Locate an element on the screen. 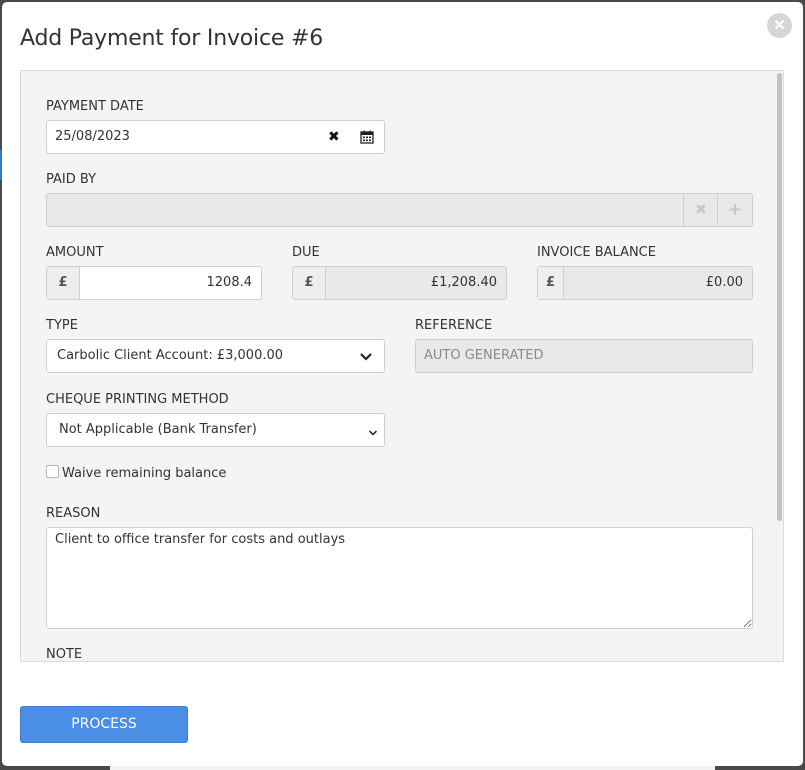 The height and width of the screenshot is (770, 805). cheque-printing-method-select: Not Applicable (Bank Transfer) is located at coordinates (215, 430).